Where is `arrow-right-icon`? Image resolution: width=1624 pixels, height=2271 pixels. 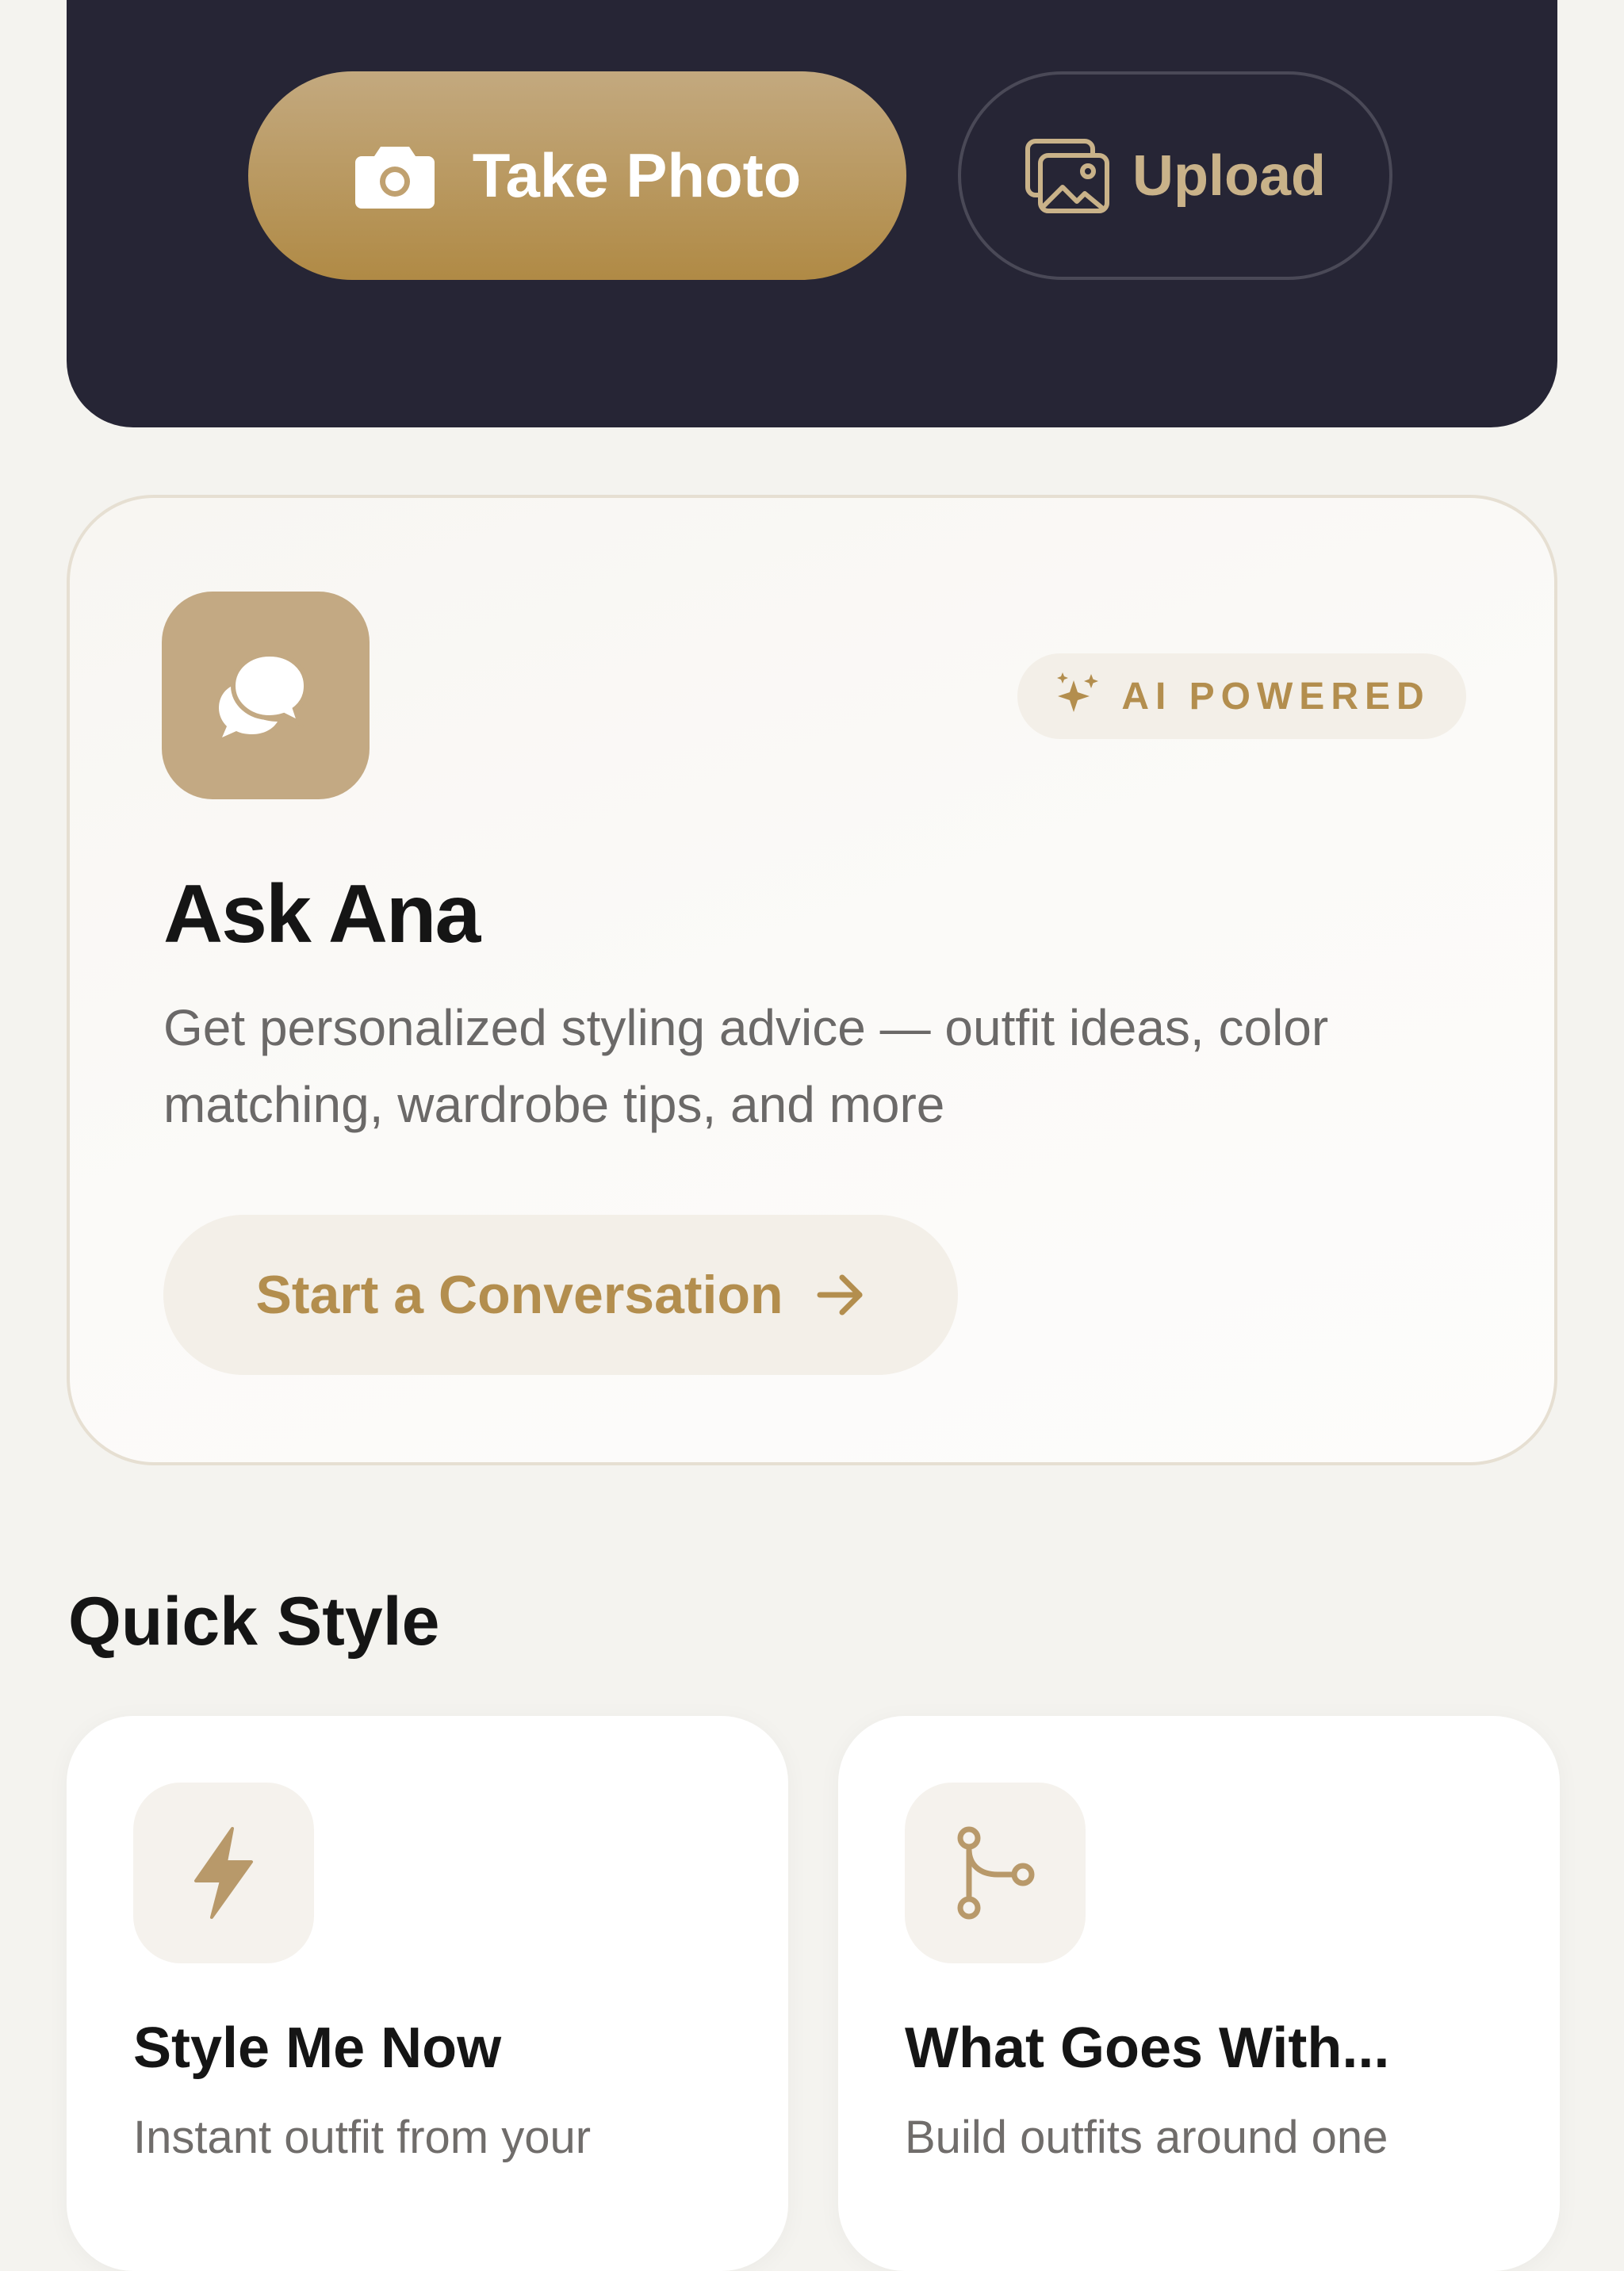 arrow-right-icon is located at coordinates (840, 1294).